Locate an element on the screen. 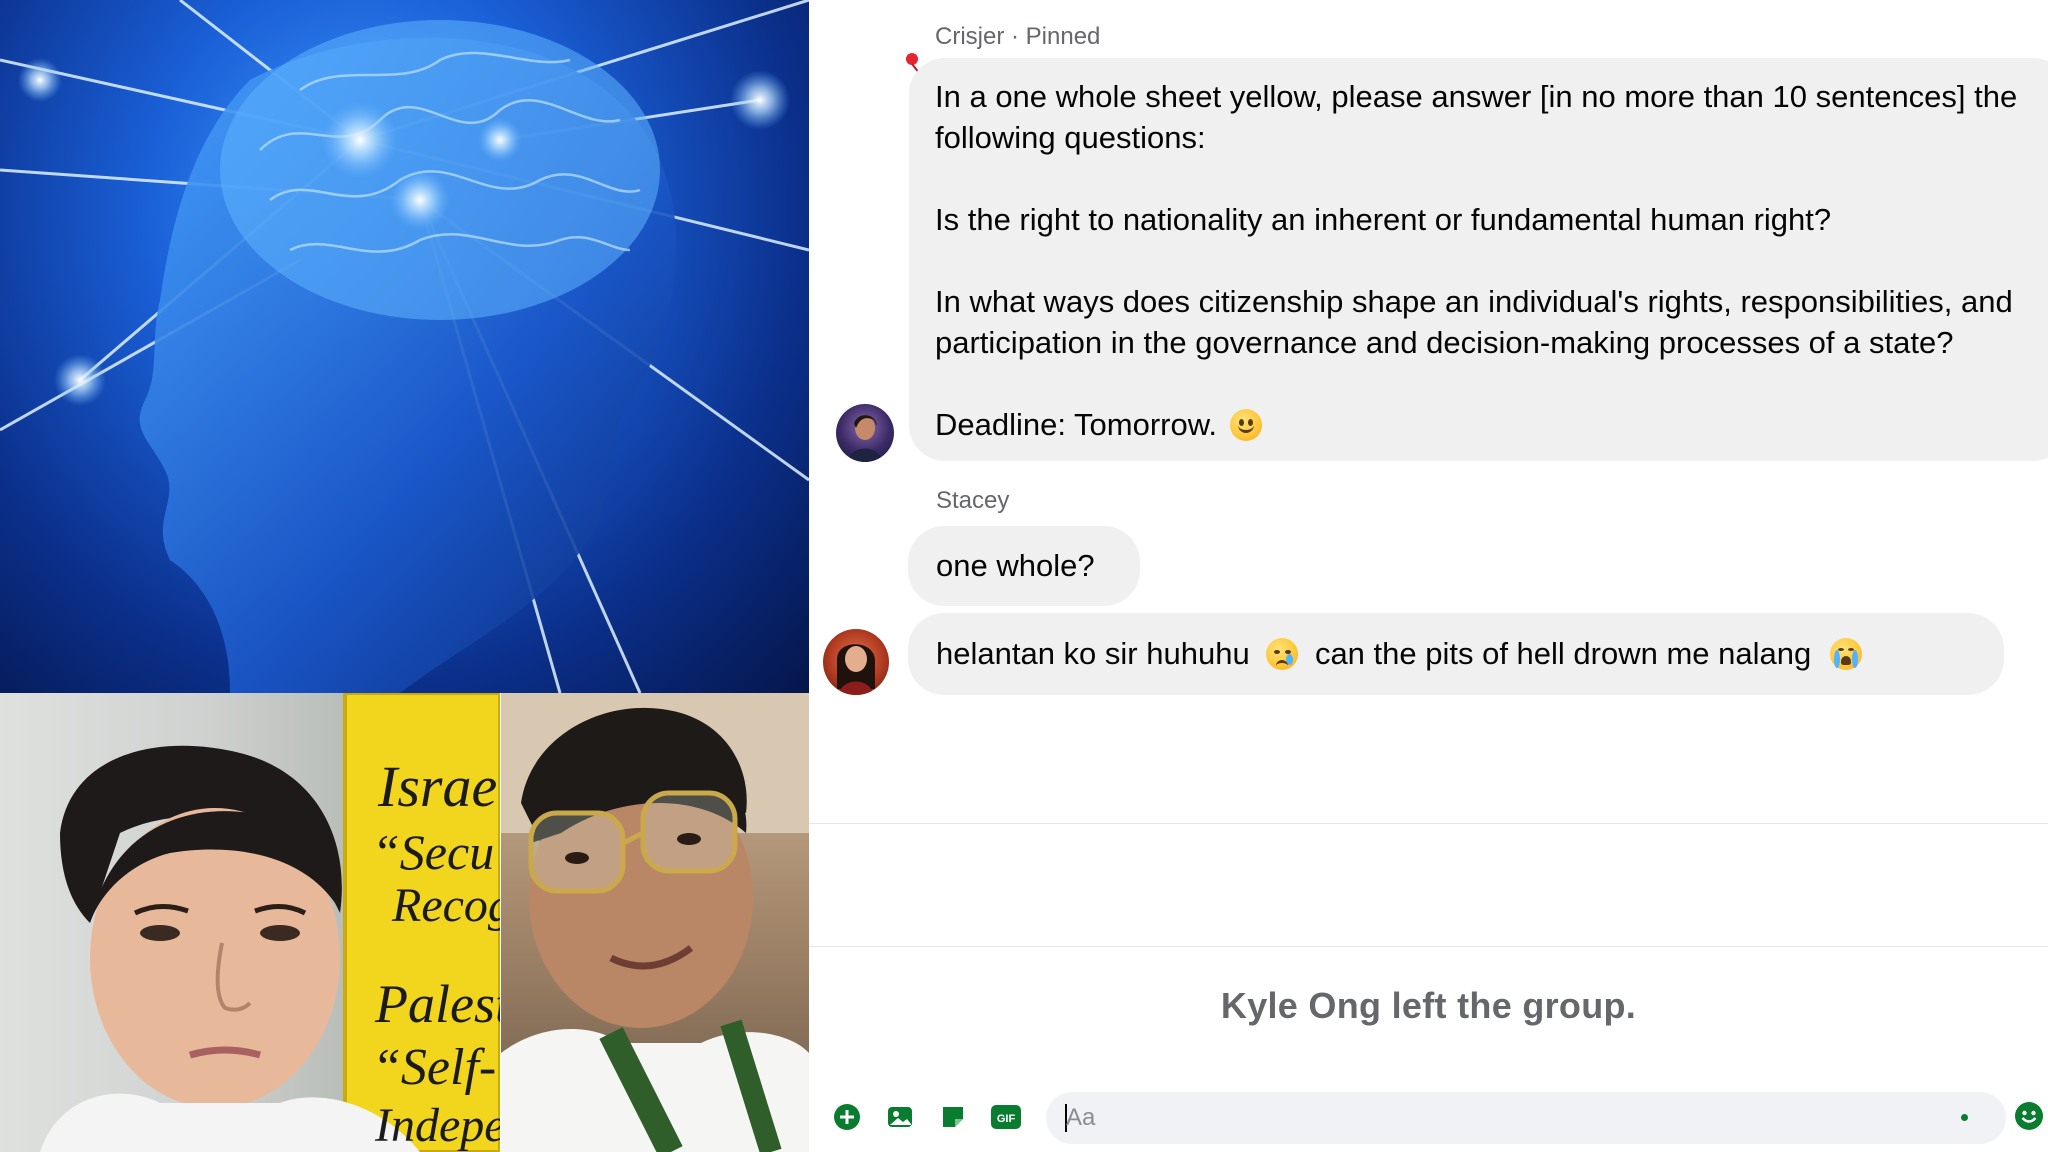  stacey-message-2-text-1: helantan ko sir huhuhu is located at coordinates (1093, 653).